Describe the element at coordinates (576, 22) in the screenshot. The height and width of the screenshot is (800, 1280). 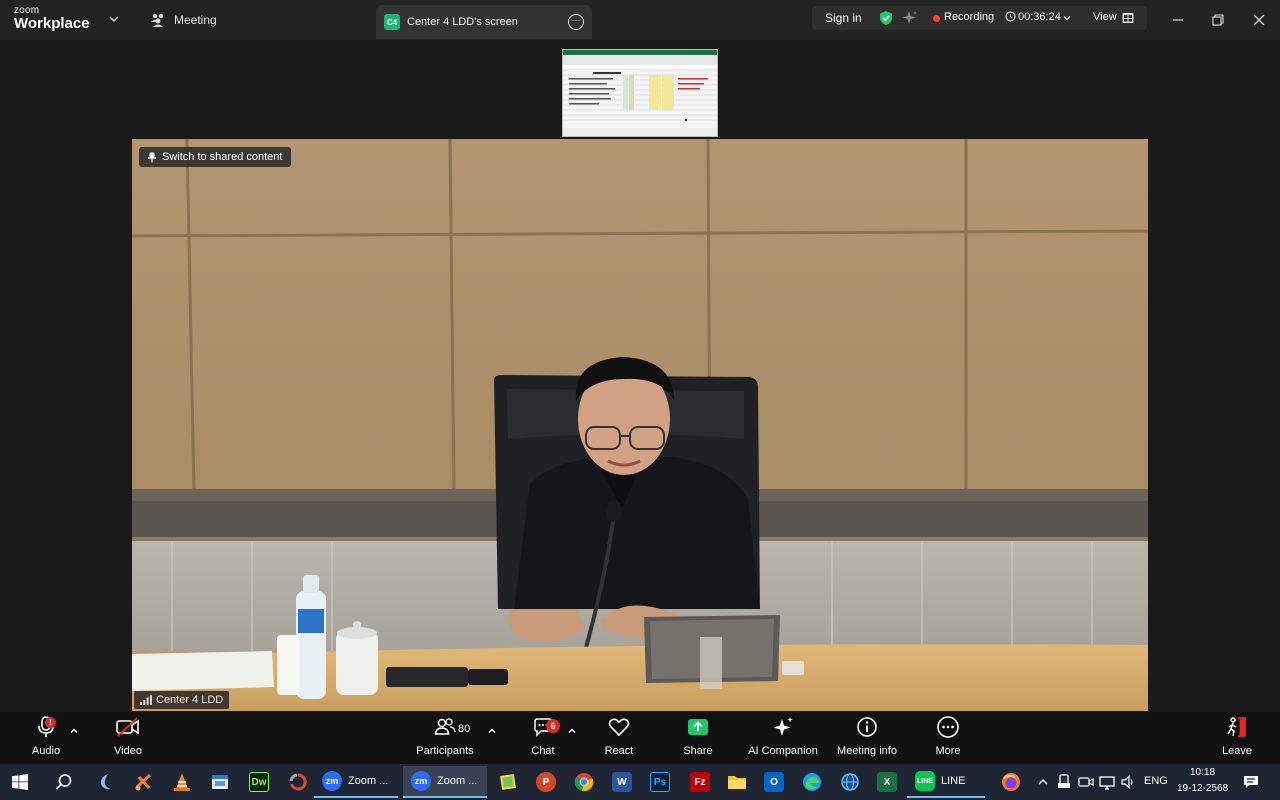
I see `more-options-icon: ···` at that location.